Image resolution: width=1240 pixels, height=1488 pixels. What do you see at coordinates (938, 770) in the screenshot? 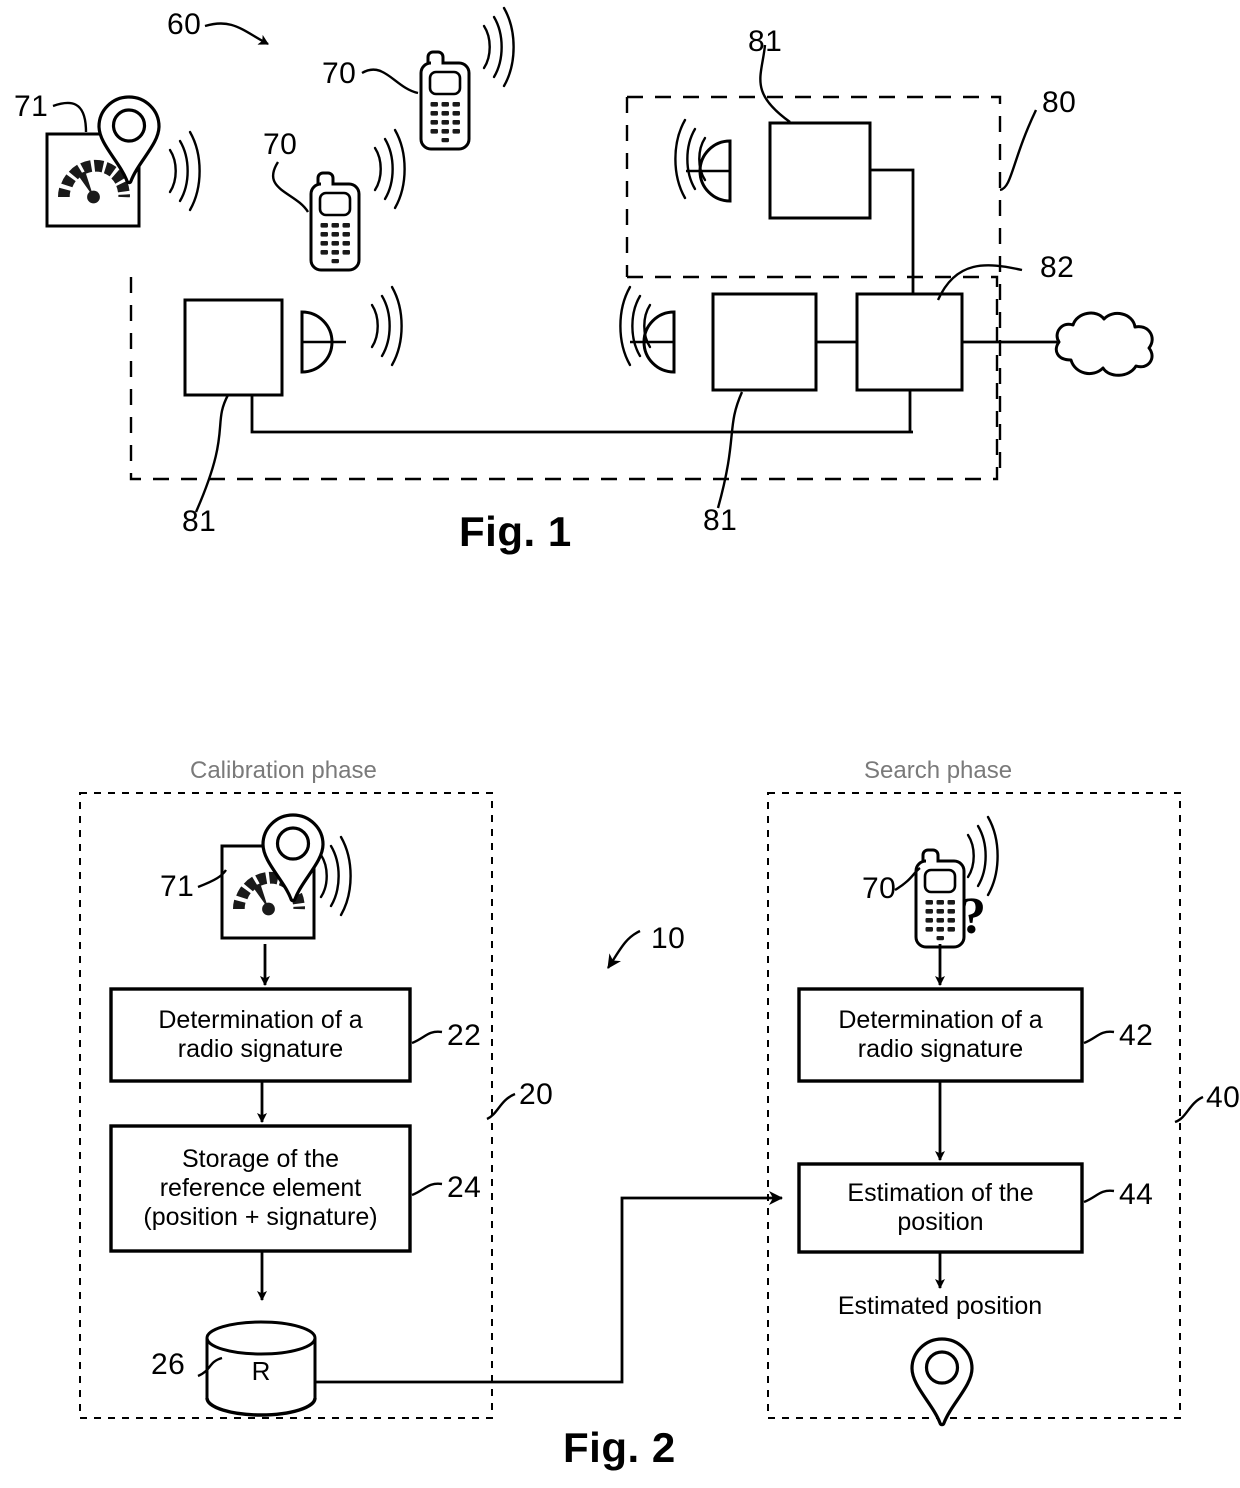
I see `search-phase-title: Search phase` at bounding box center [938, 770].